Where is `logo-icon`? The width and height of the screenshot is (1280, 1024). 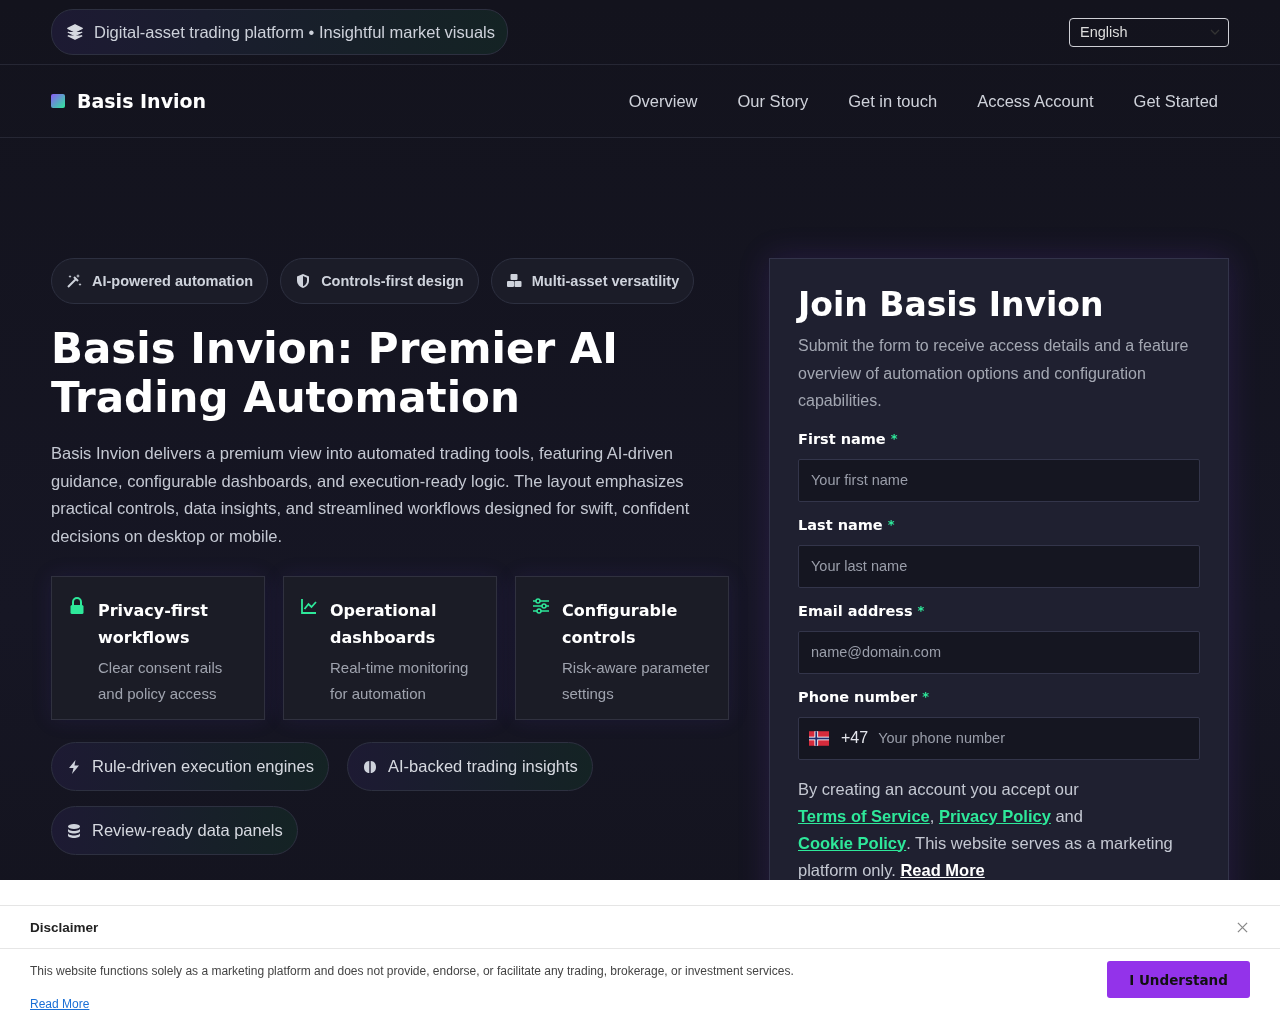
logo-icon is located at coordinates (58, 101).